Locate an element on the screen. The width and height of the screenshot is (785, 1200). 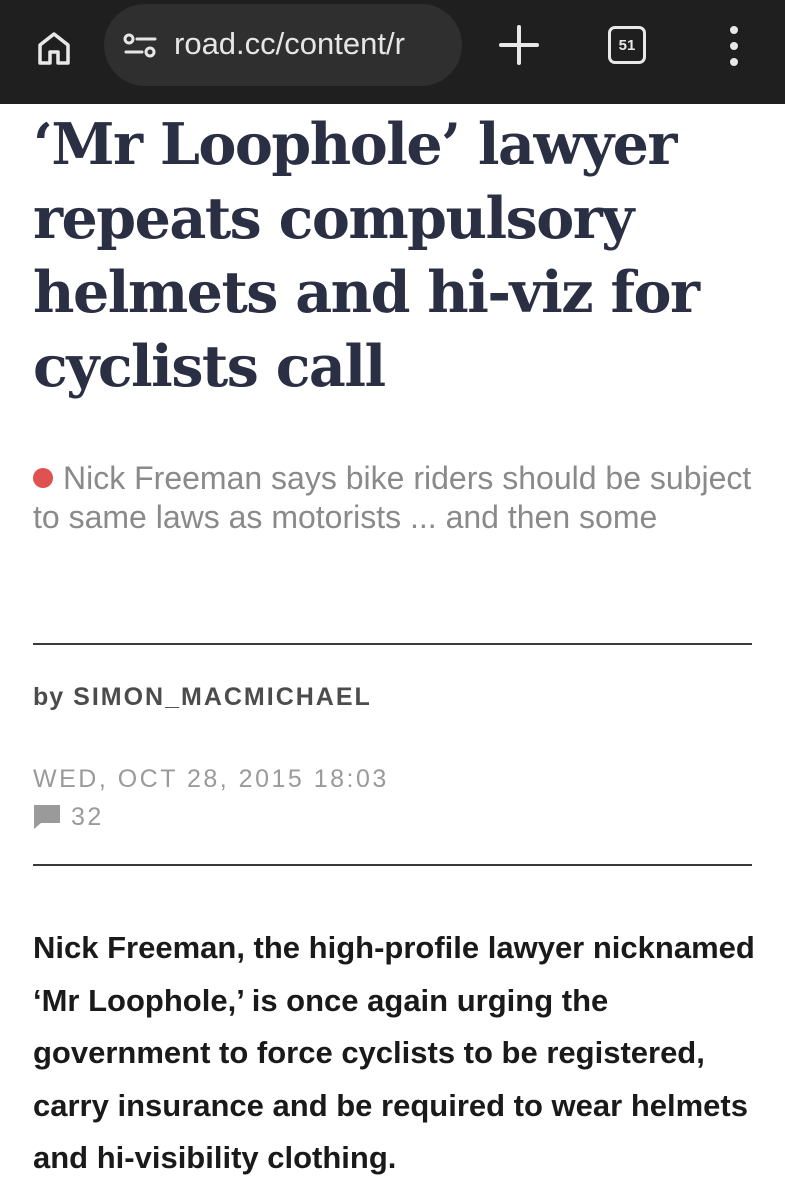
url-text: road.cc/content/r is located at coordinates (289, 44).